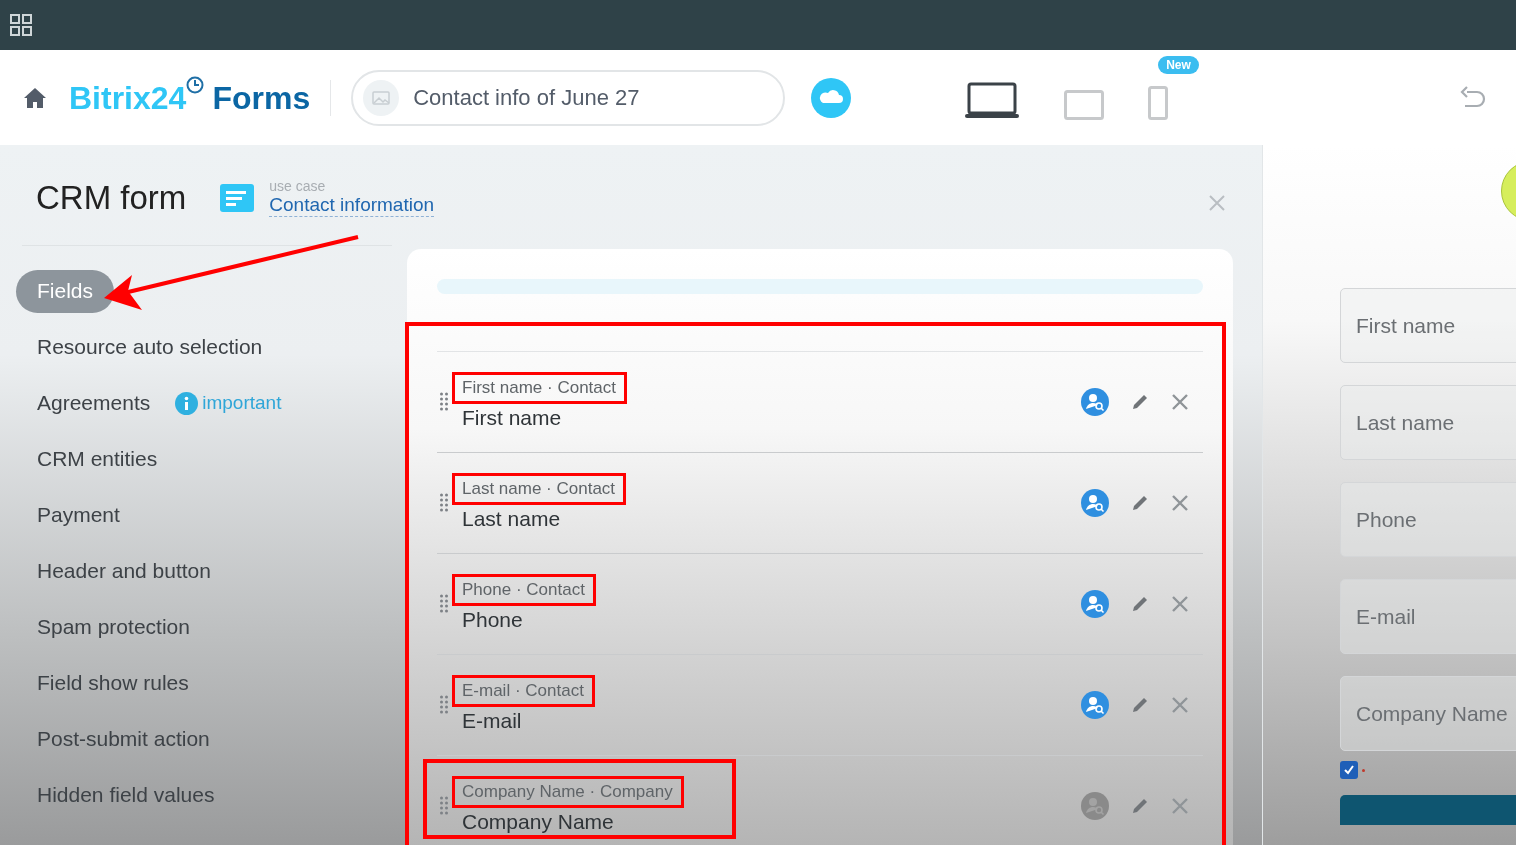 This screenshot has width=1516, height=845. I want to click on consent-checkbox, so click(1349, 770).